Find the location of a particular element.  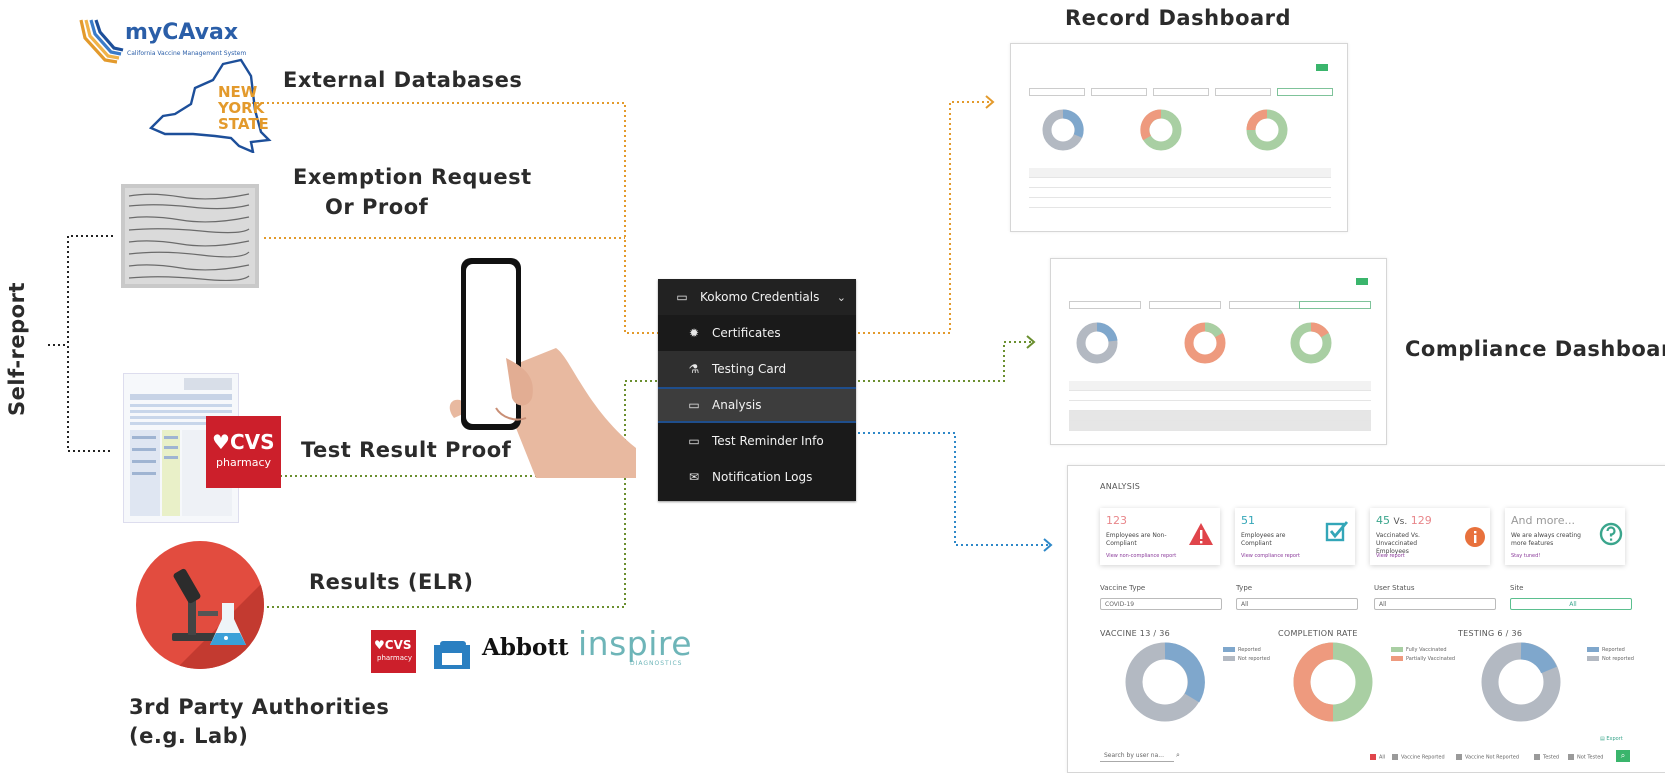

user-status-select: All is located at coordinates (1435, 604).